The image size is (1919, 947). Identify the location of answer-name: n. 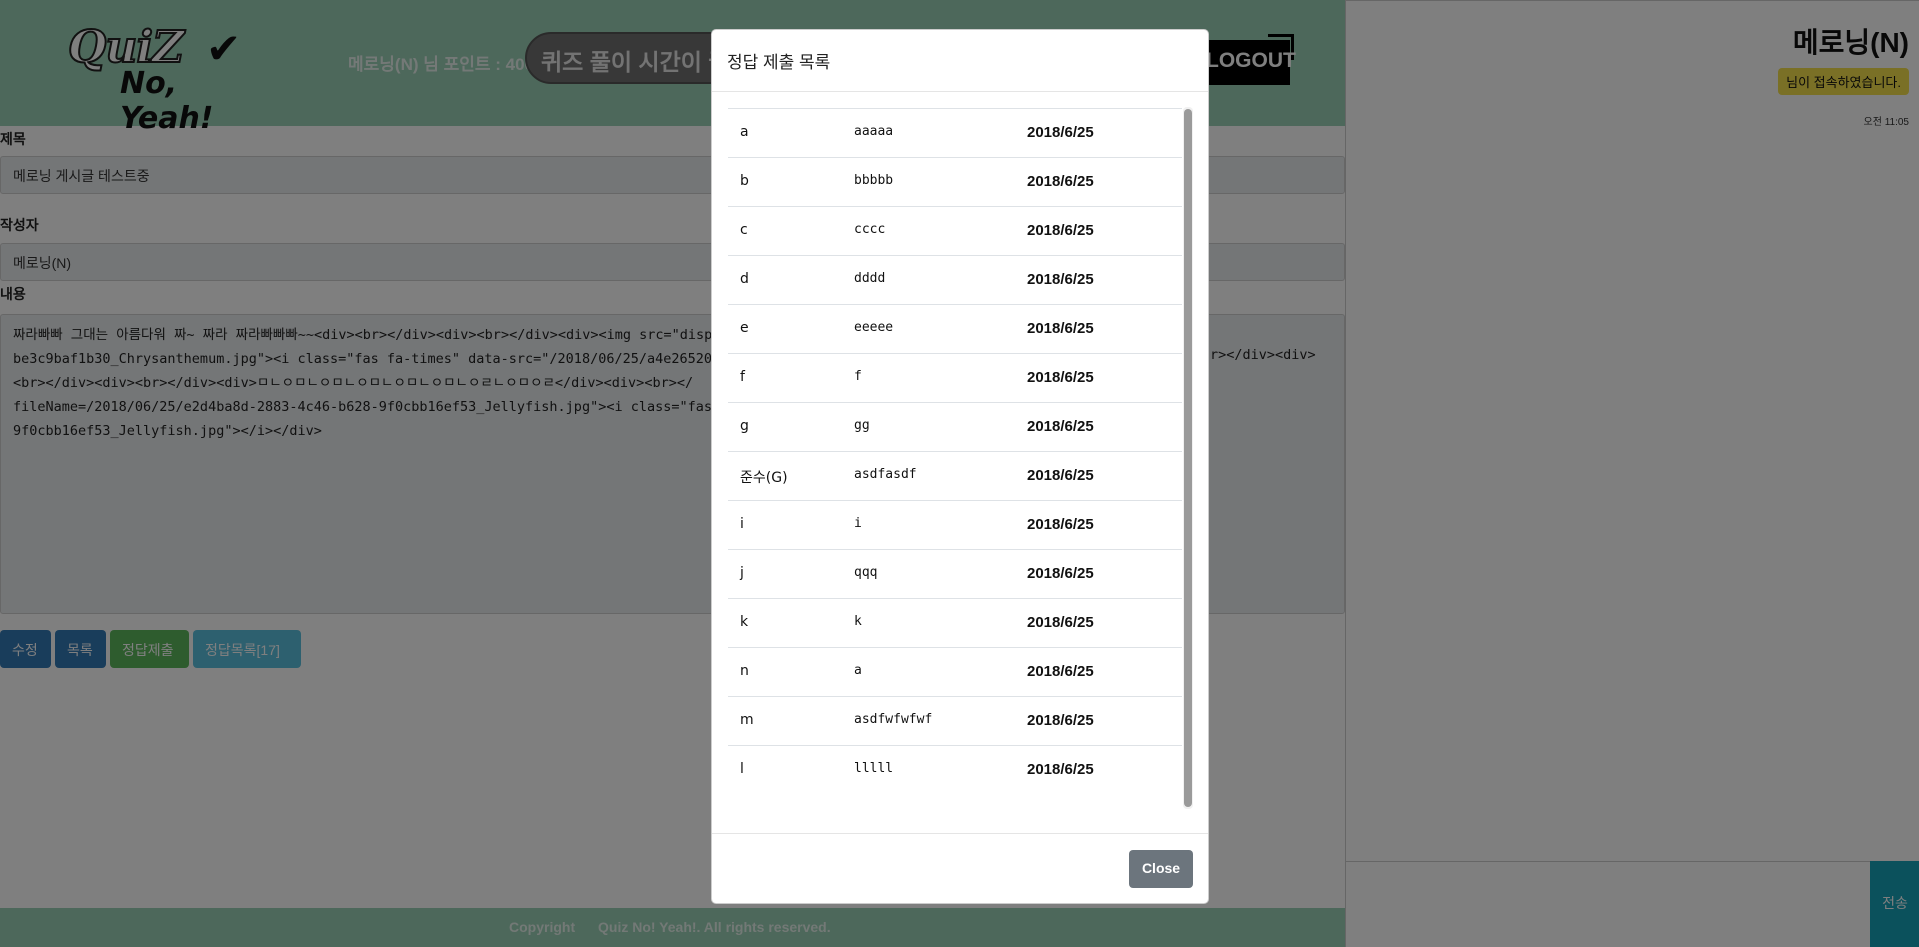
(744, 671).